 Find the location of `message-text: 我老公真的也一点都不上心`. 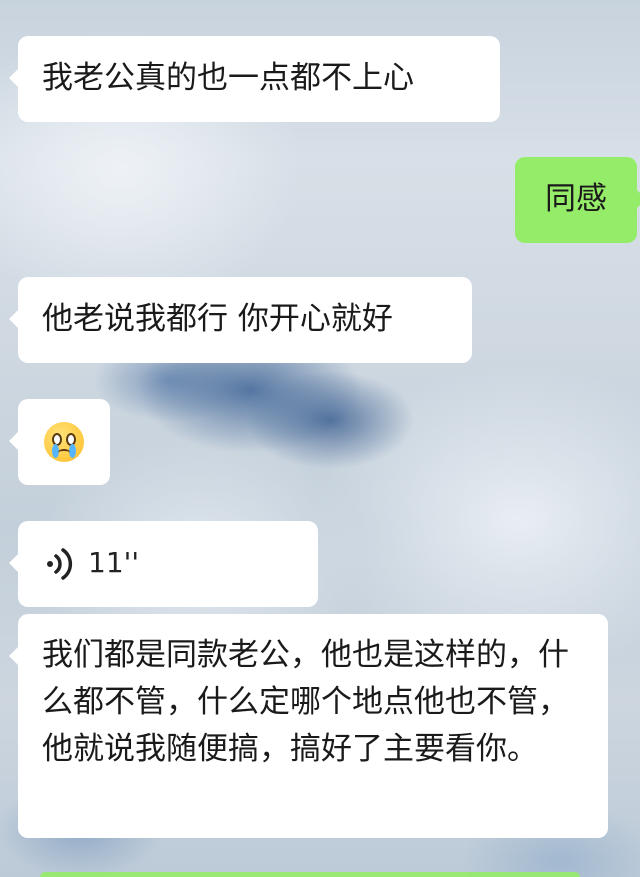

message-text: 我老公真的也一点都不上心 is located at coordinates (228, 78).